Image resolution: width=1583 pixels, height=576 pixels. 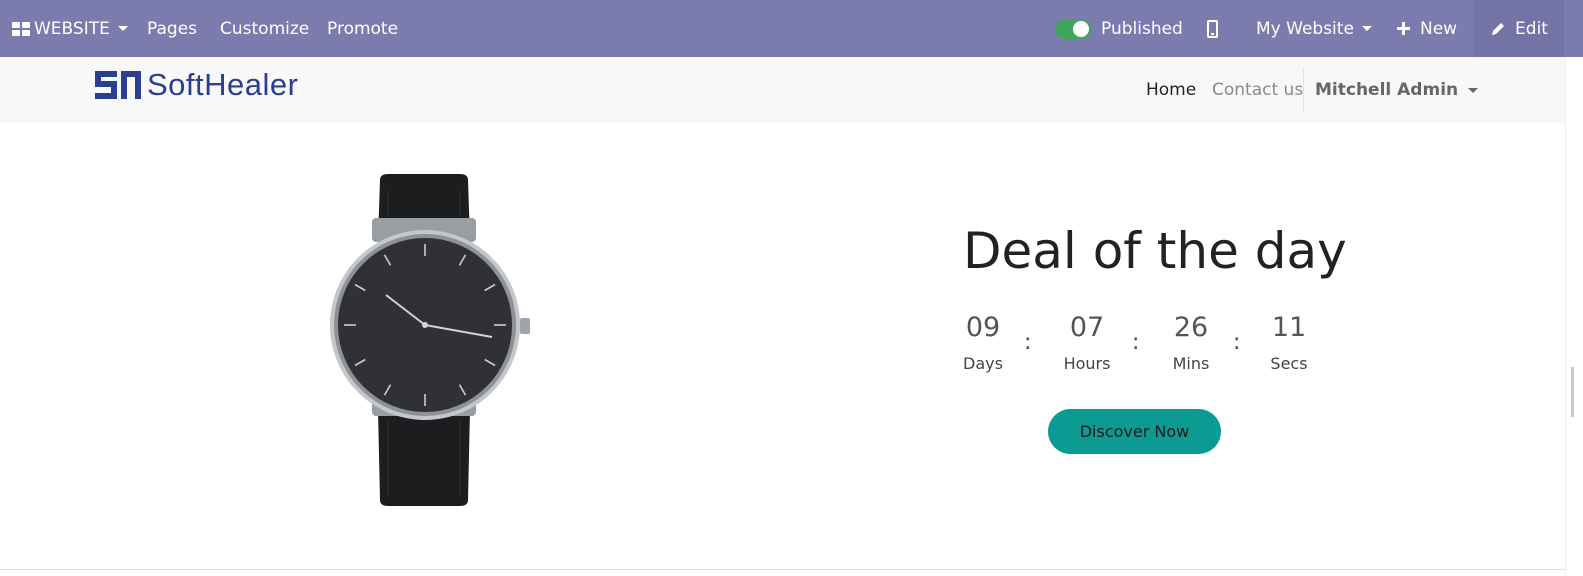 What do you see at coordinates (1257, 90) in the screenshot?
I see `nav-contact-us: Contact us` at bounding box center [1257, 90].